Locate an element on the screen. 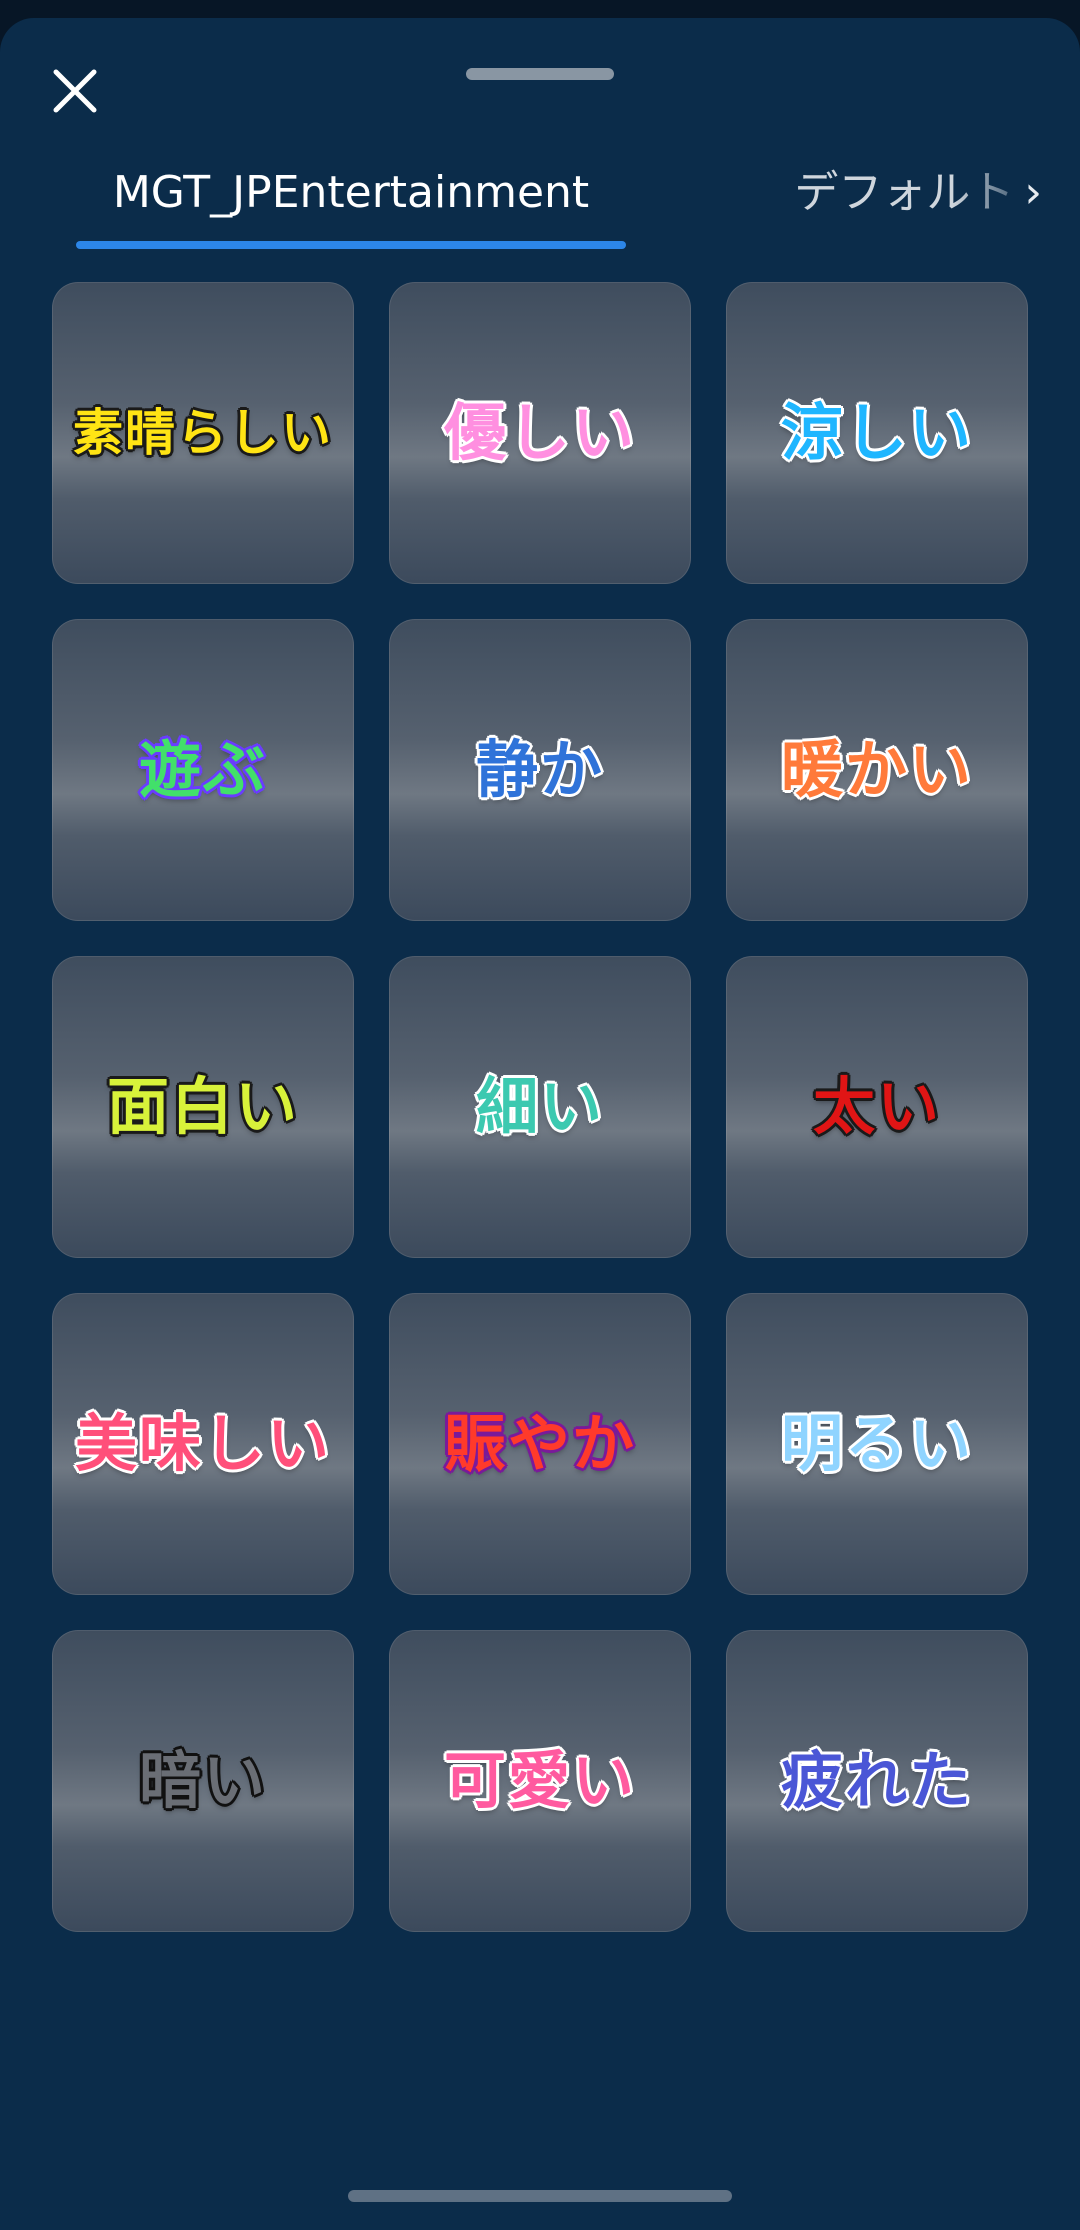 The width and height of the screenshot is (1080, 2230). sticker-text: 暖かい is located at coordinates (876, 769).